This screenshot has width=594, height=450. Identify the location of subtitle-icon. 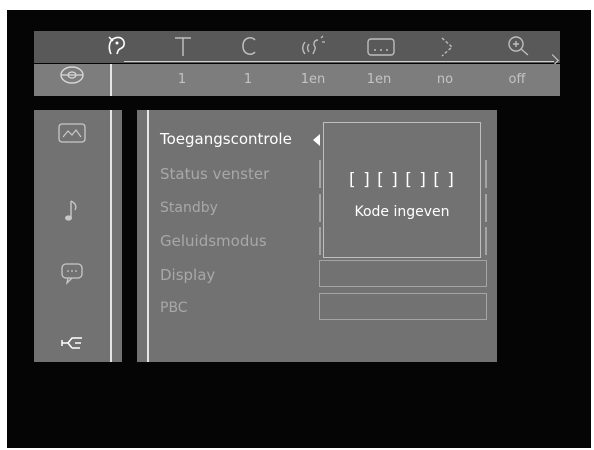
(381, 49).